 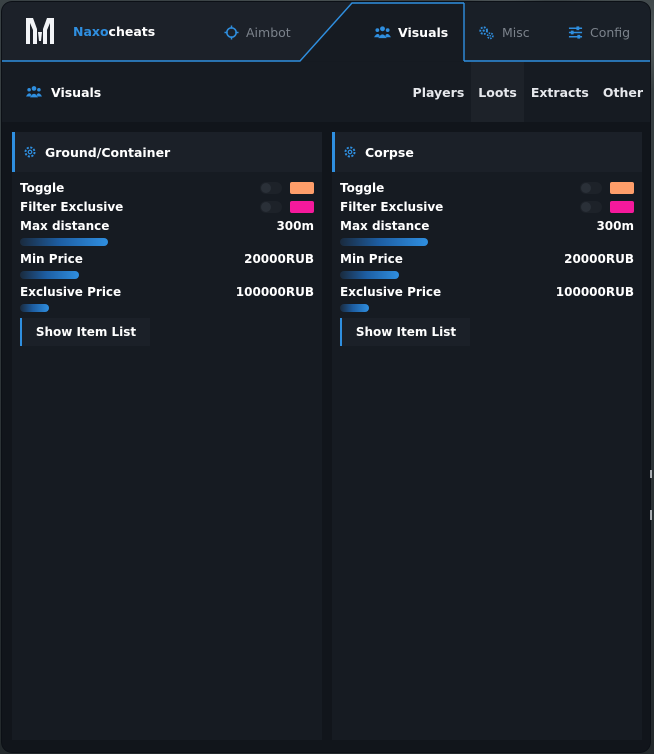 I want to click on section-title: Visuals, so click(x=63, y=92).